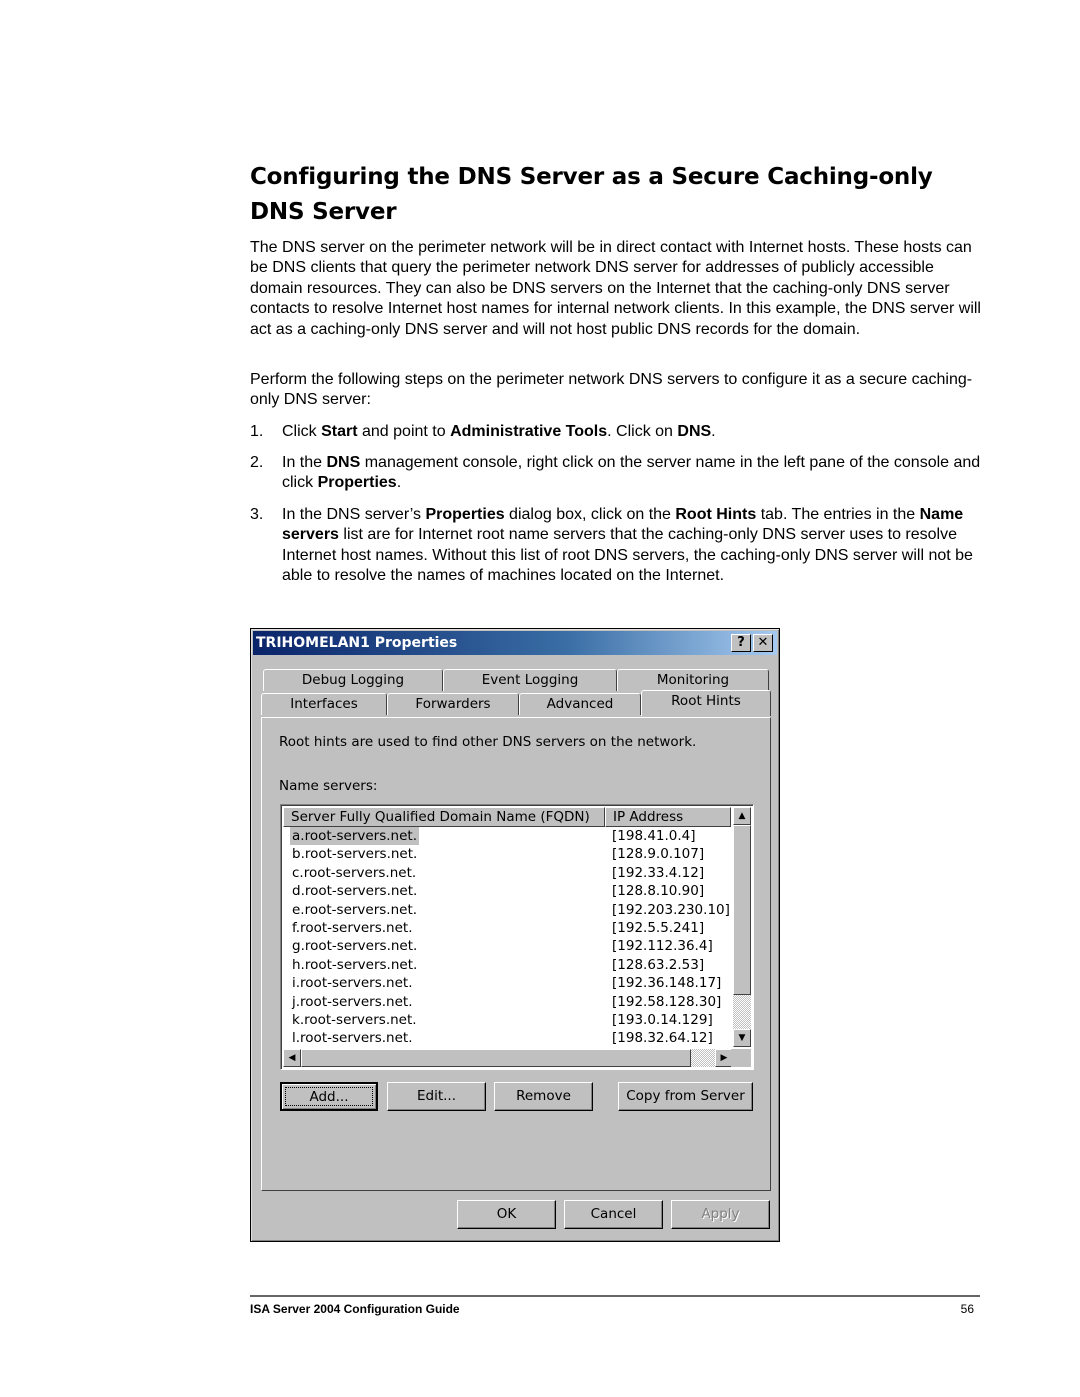 This screenshot has height=1397, width=1080. I want to click on help-icon: ?, so click(741, 643).